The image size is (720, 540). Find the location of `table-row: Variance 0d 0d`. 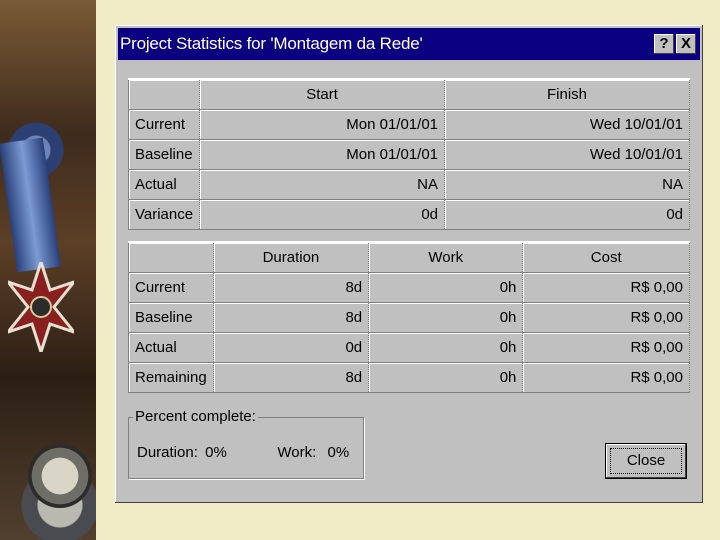

table-row: Variance 0d 0d is located at coordinates (408, 214).